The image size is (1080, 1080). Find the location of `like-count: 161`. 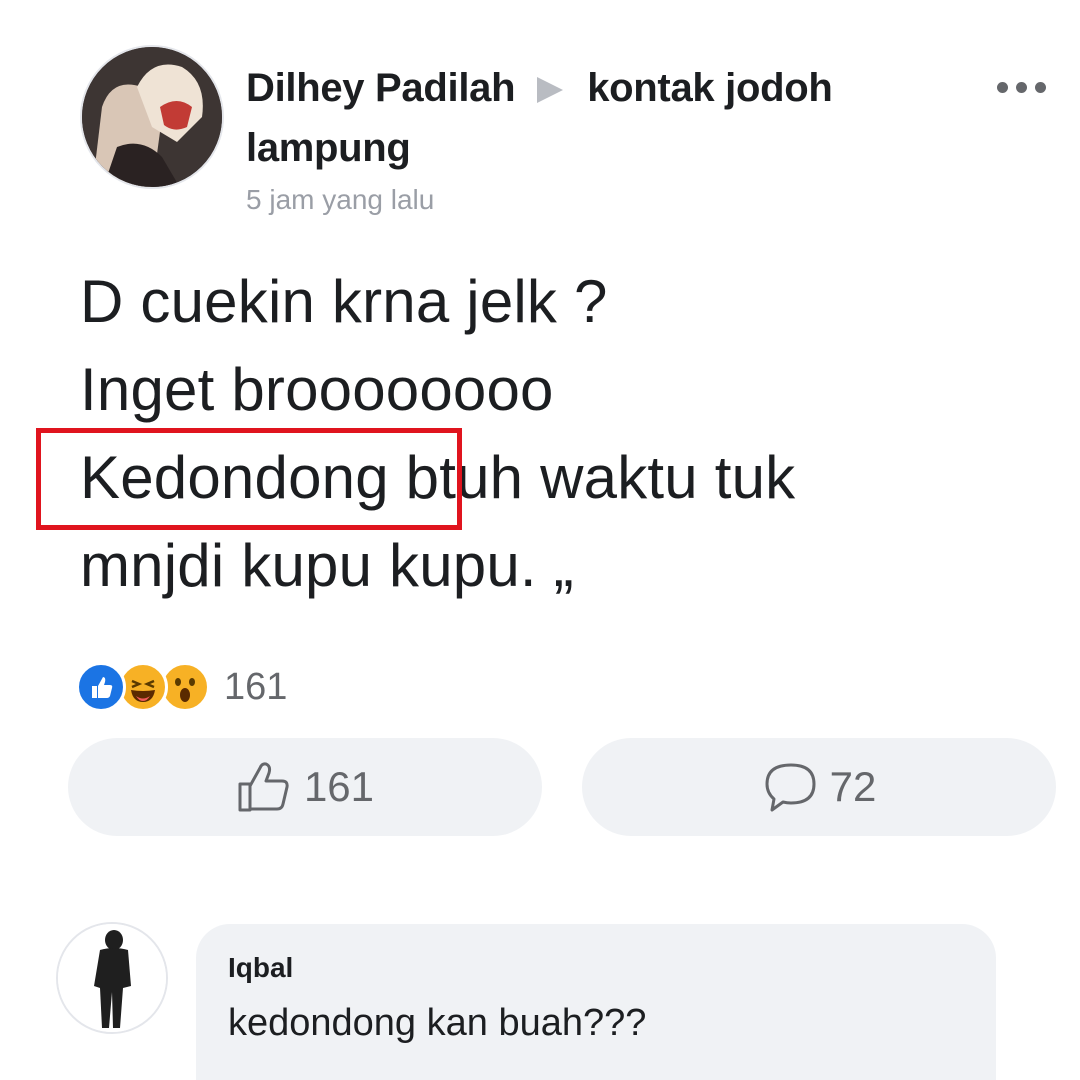

like-count: 161 is located at coordinates (339, 786).